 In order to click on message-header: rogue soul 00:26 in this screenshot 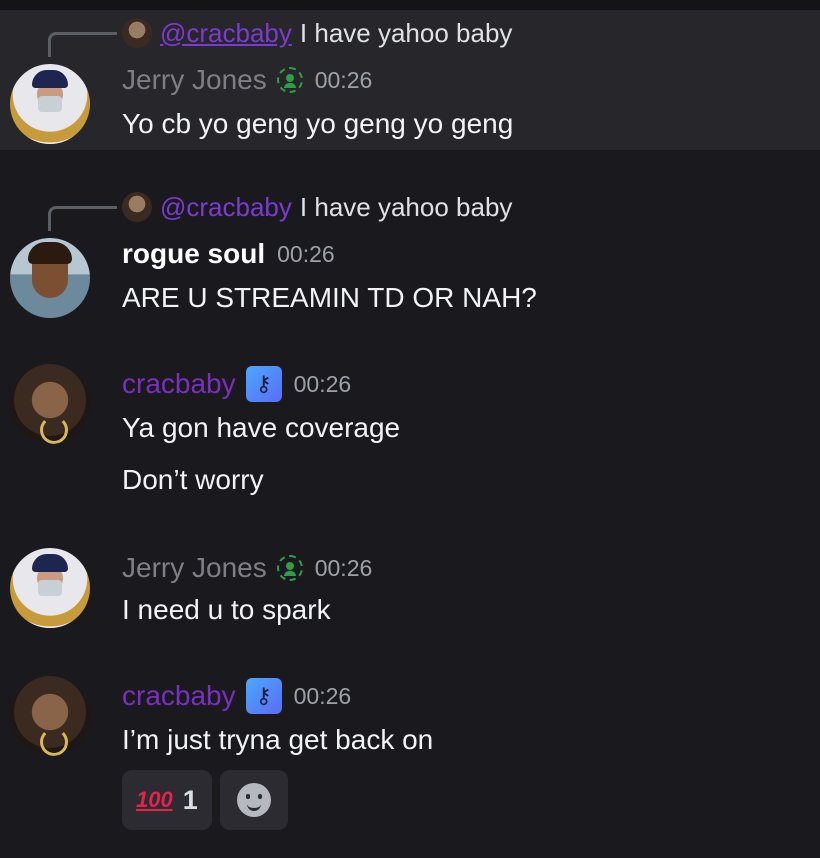, I will do `click(228, 254)`.